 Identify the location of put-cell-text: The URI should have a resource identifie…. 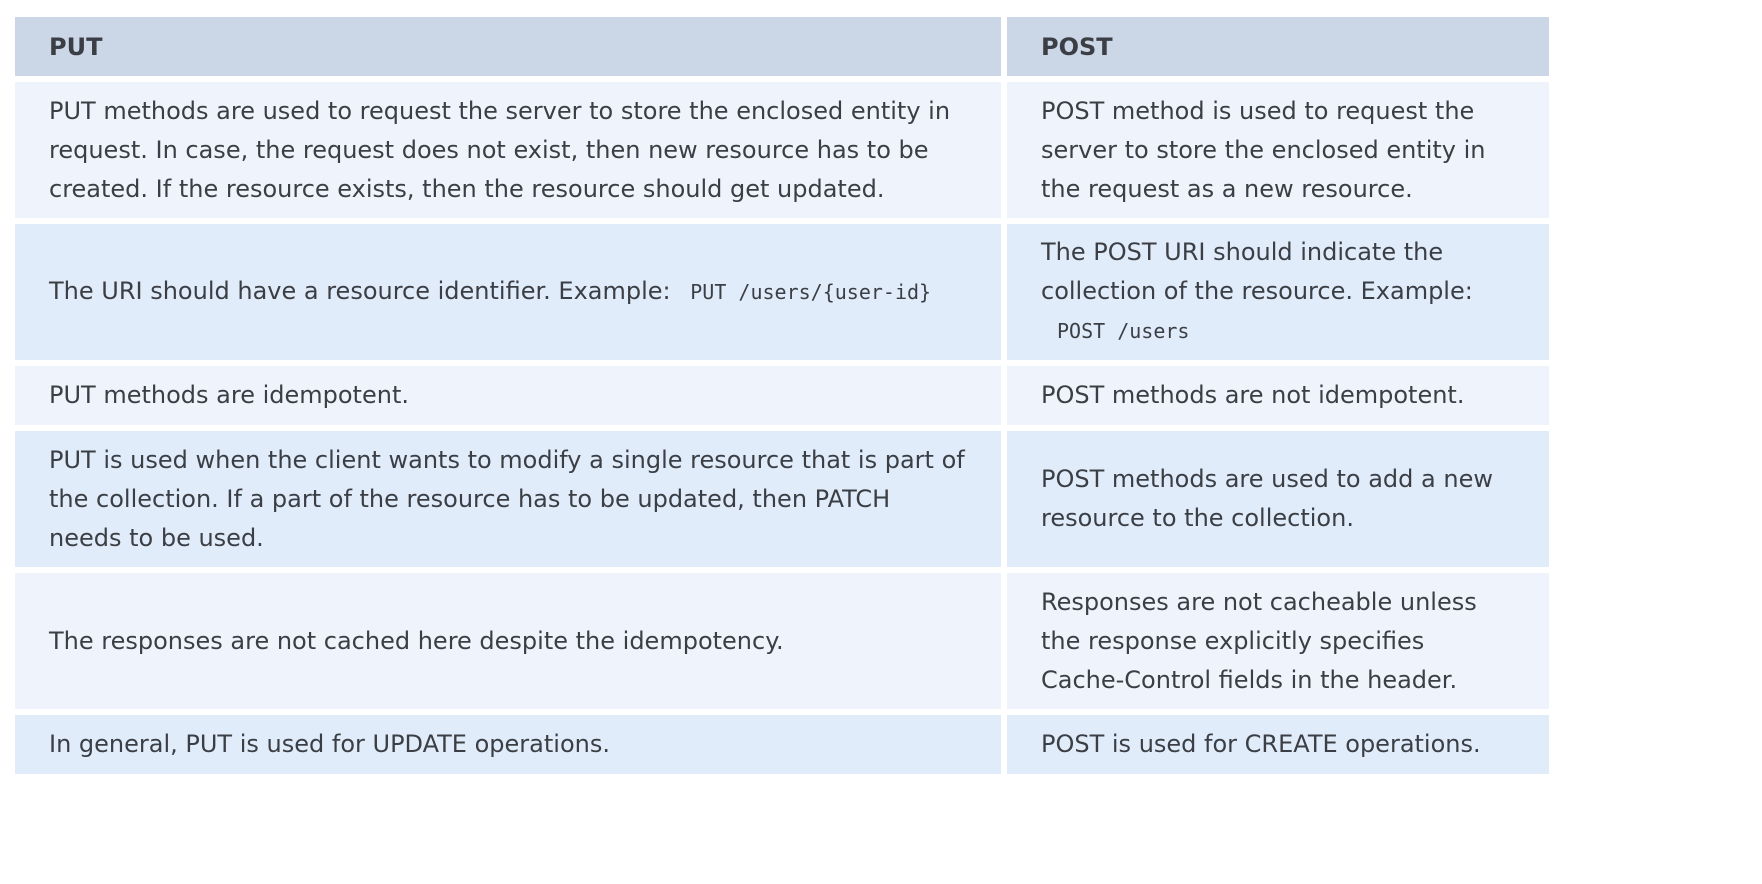
(360, 291).